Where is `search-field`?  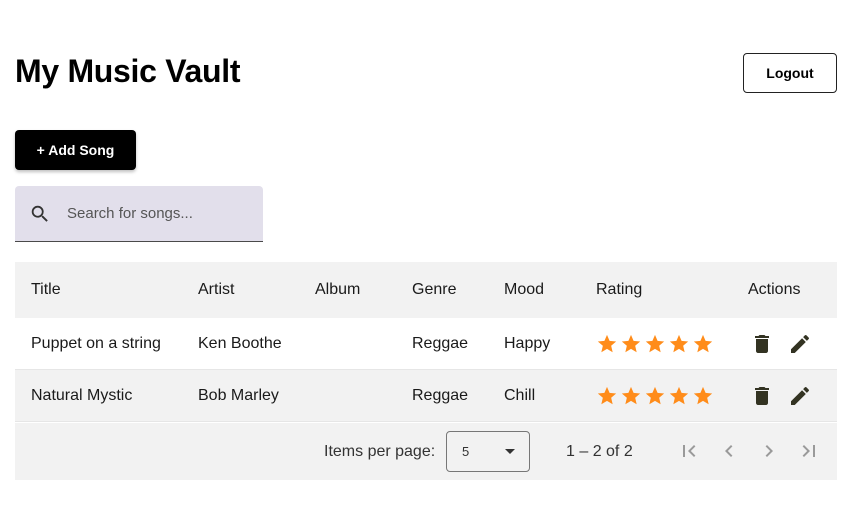 search-field is located at coordinates (139, 214).